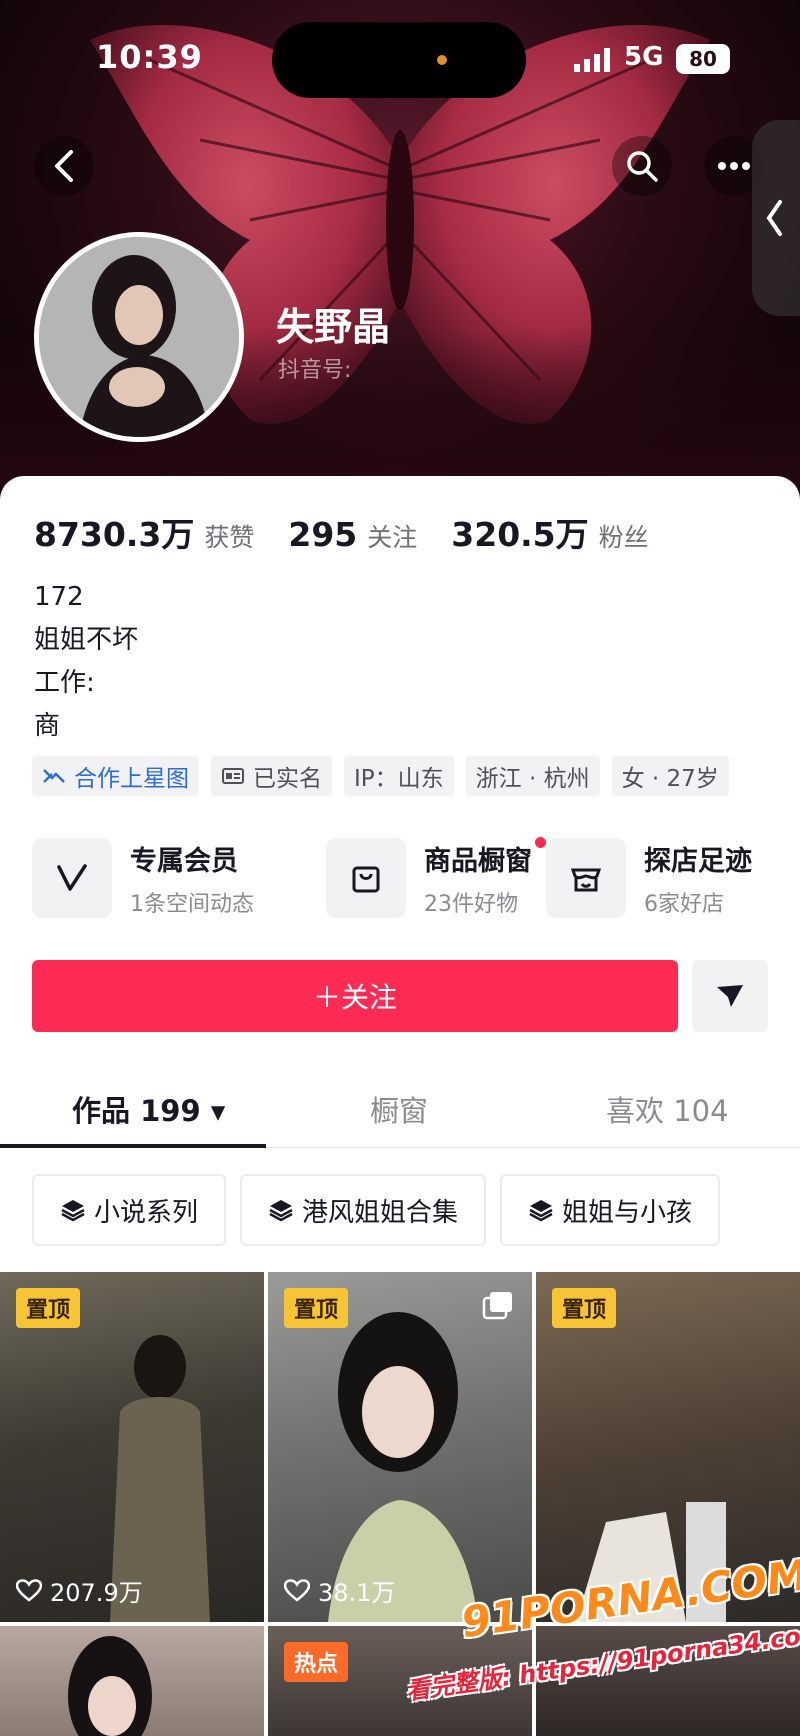 This screenshot has height=1736, width=800. I want to click on star-map-tag: 合作上星图, so click(115, 776).